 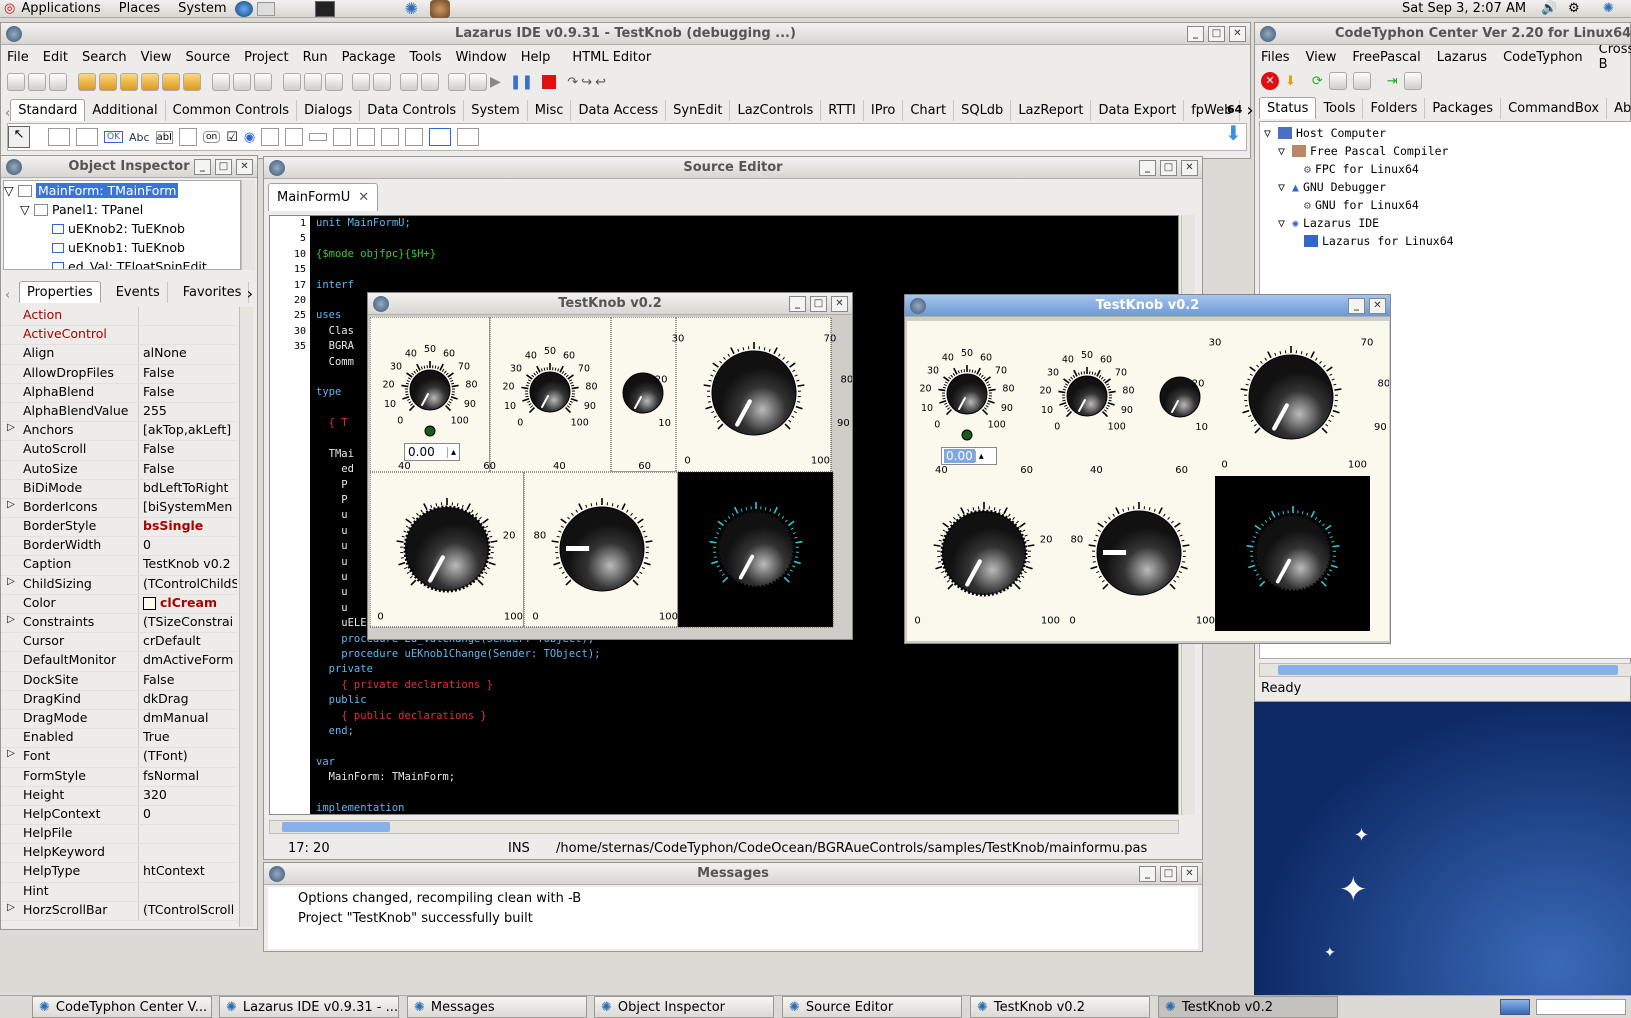 I want to click on tree-fpc-linux64: ⚙FPC for Linux64, so click(x=1445, y=169).